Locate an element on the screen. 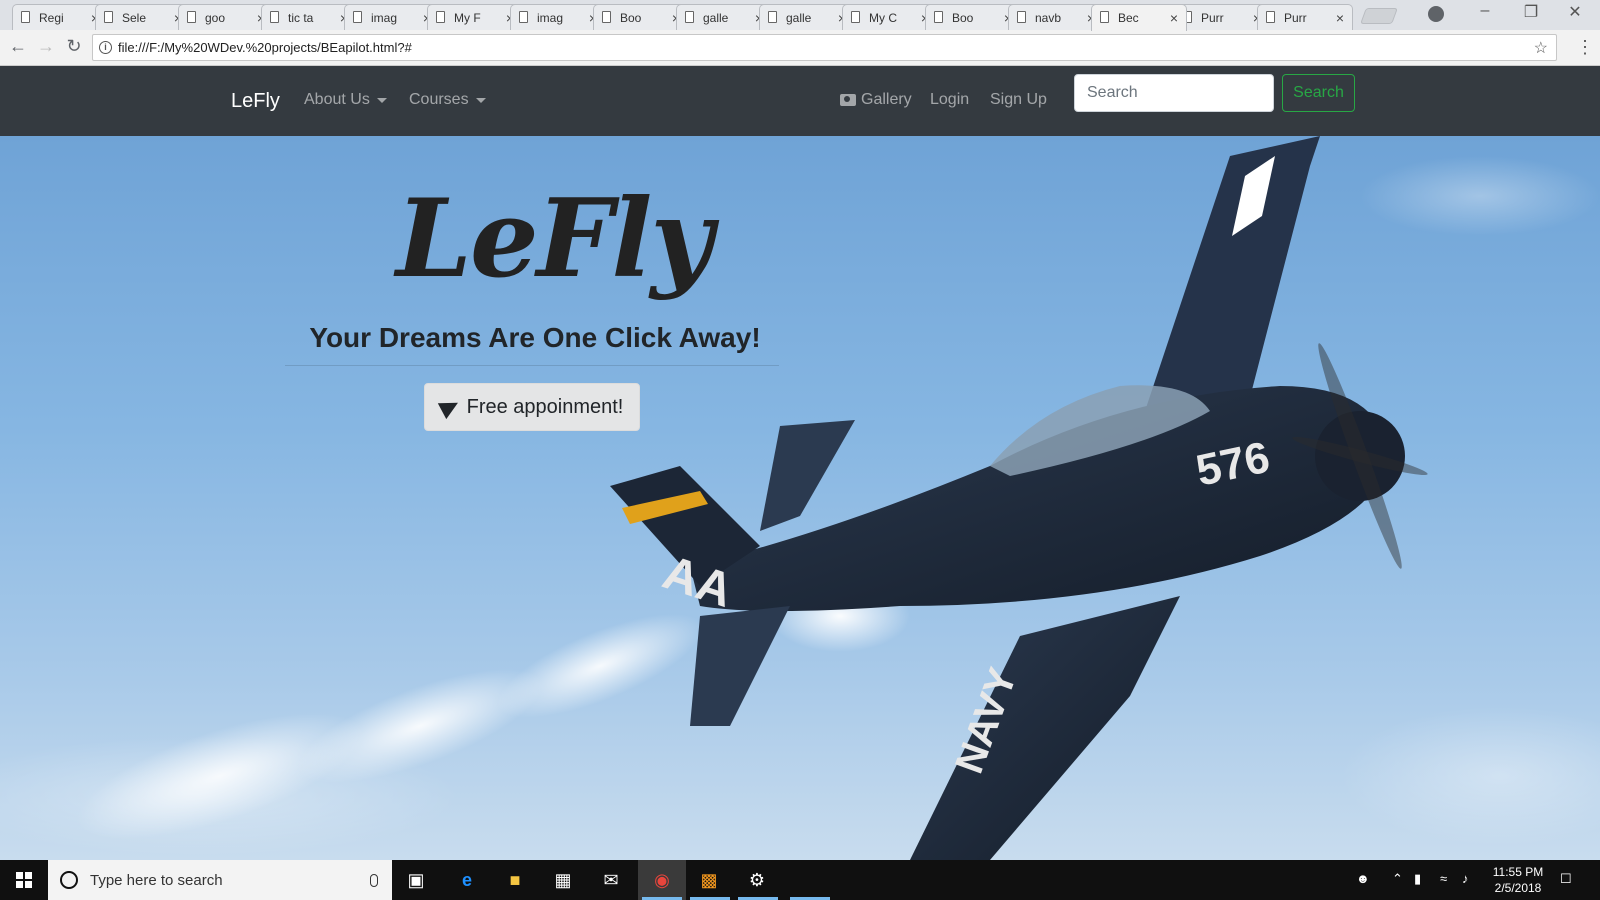 This screenshot has width=1600, height=900. store-icon: ▦ is located at coordinates (563, 880).